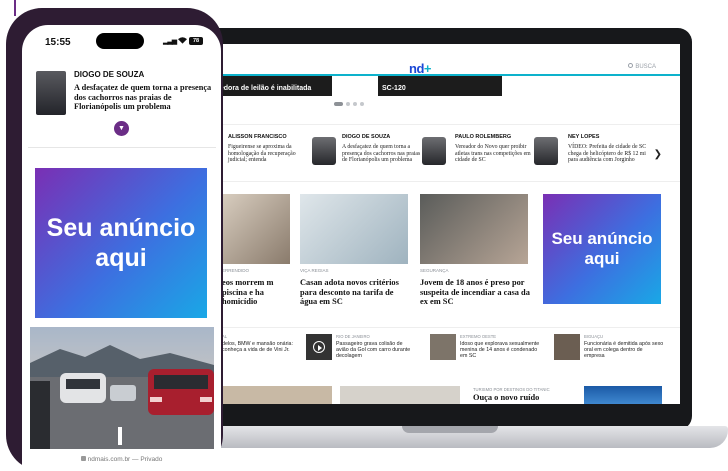 The image size is (728, 471). I want to click on dynamic-island, so click(120, 41).